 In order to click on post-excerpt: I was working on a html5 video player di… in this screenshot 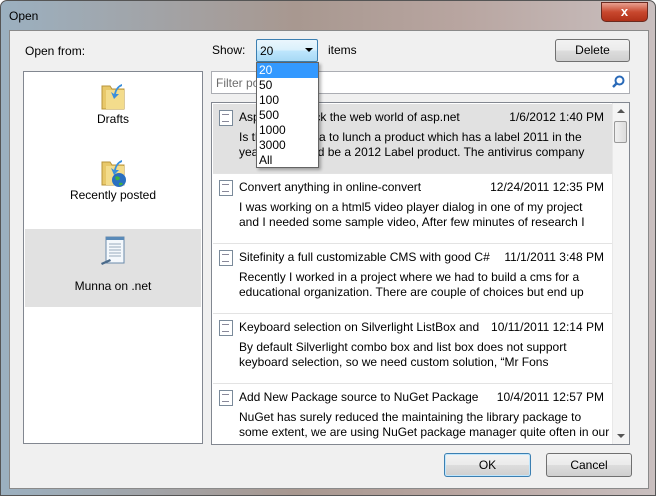, I will do `click(411, 207)`.